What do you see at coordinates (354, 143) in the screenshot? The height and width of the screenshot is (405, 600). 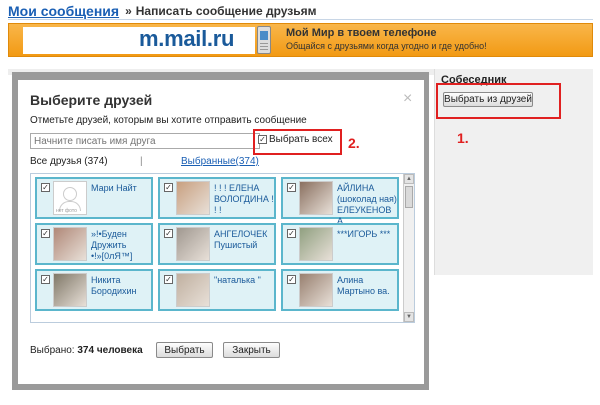 I see `annotation-number-2: 2.` at bounding box center [354, 143].